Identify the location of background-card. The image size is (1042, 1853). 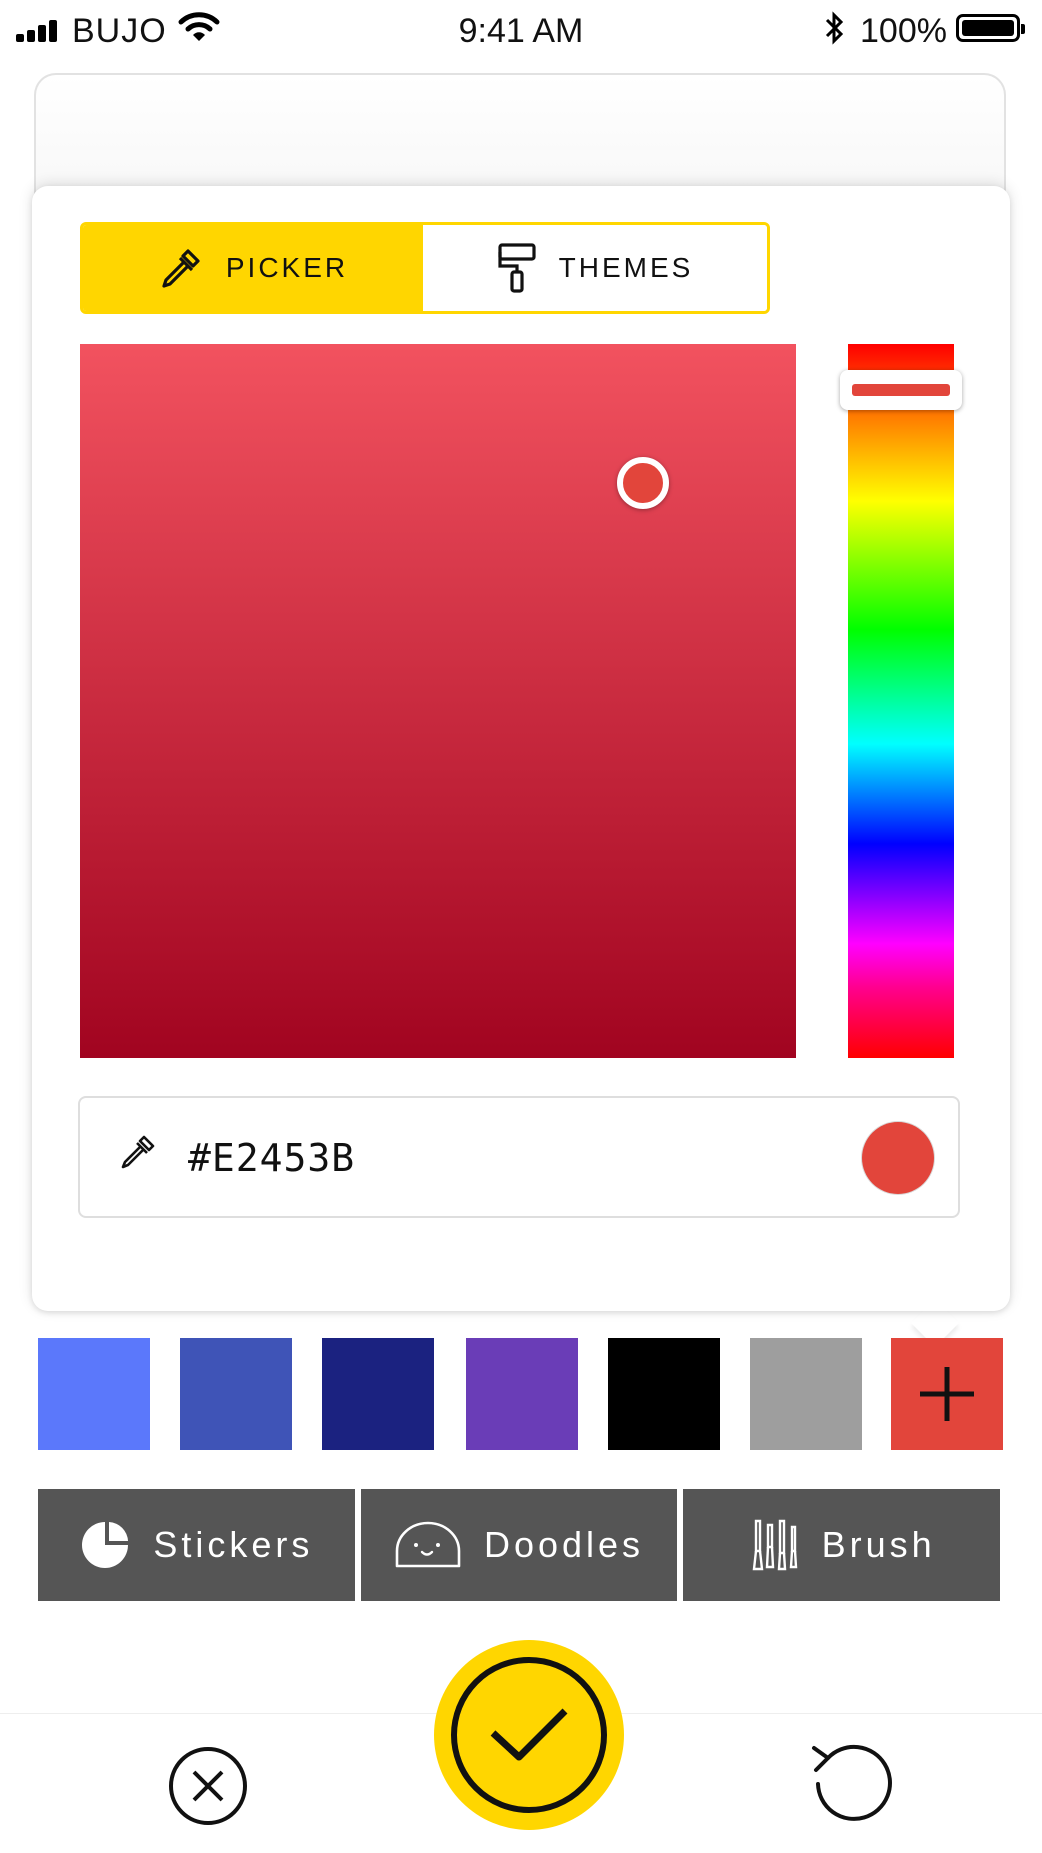
(520, 138).